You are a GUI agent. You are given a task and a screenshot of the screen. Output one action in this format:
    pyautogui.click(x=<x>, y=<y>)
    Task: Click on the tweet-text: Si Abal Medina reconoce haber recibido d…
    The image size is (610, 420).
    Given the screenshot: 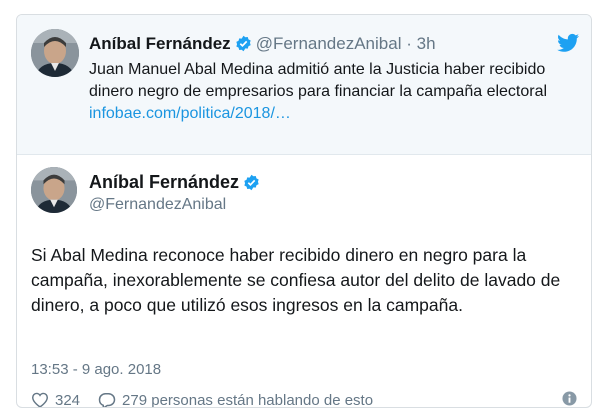 What is the action you would take?
    pyautogui.click(x=296, y=280)
    